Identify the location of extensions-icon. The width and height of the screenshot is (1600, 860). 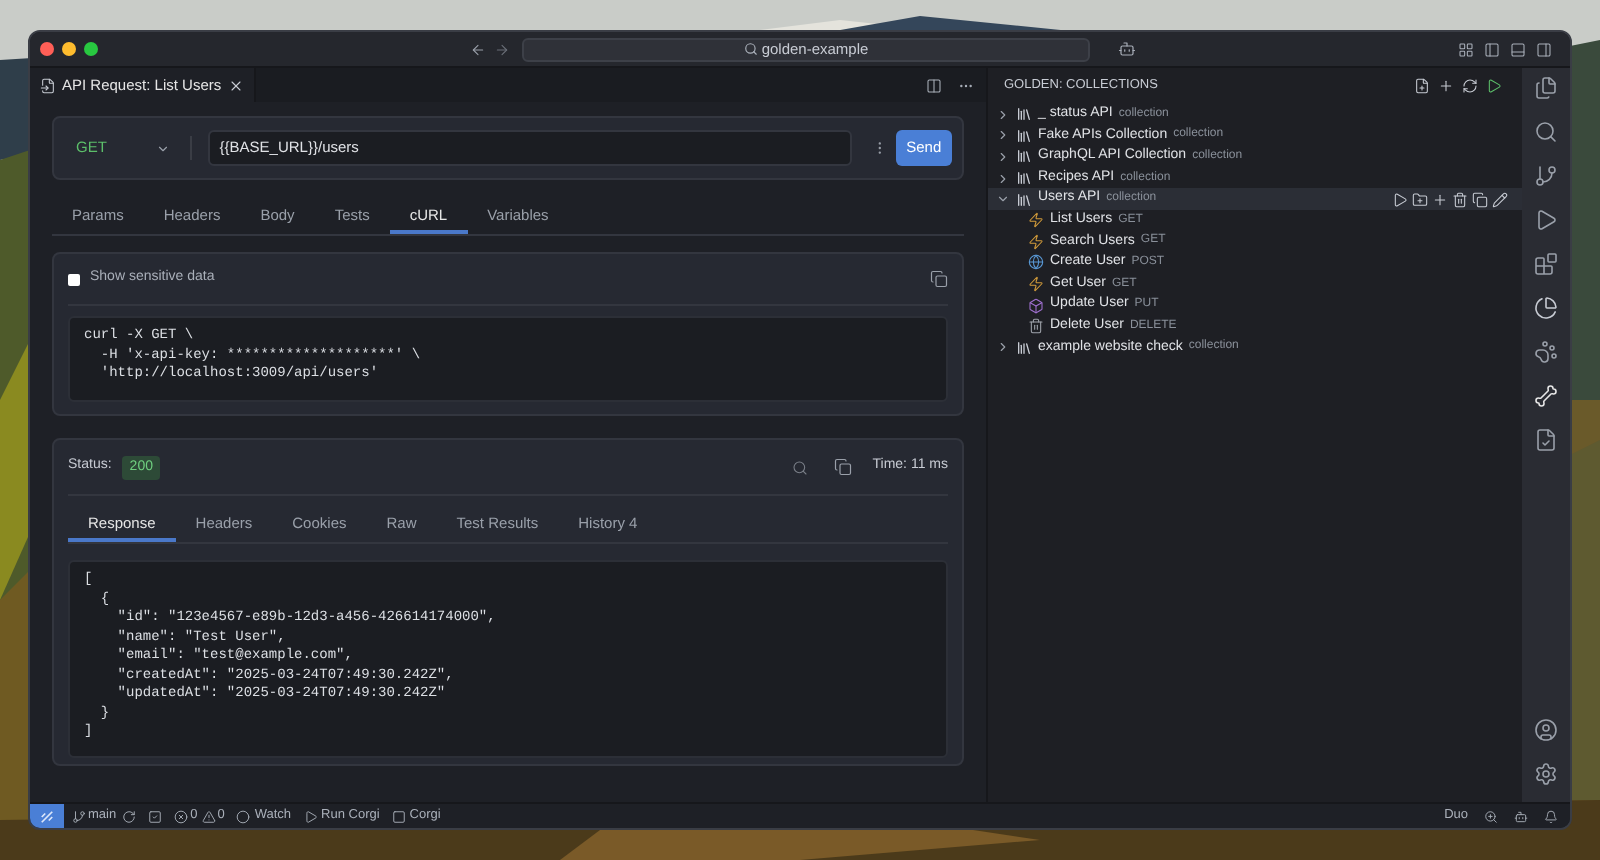
(1546, 264).